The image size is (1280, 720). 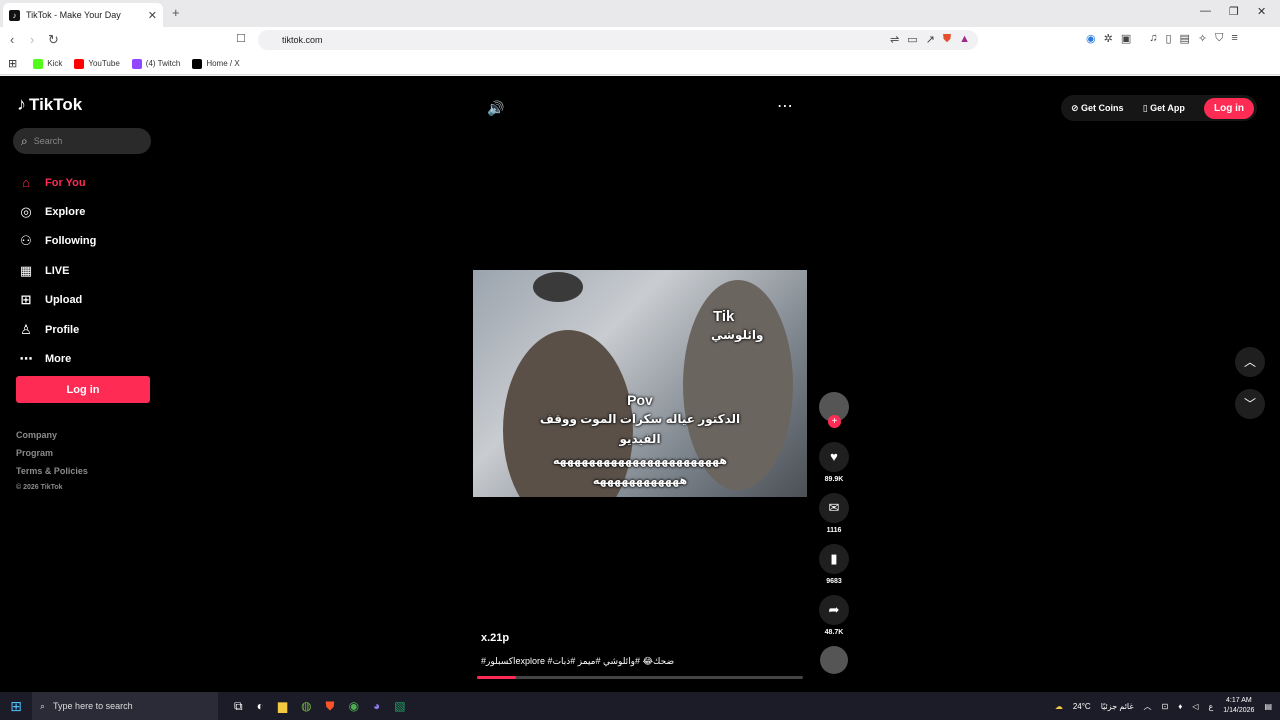 I want to click on share-icon: ↗, so click(x=930, y=39).